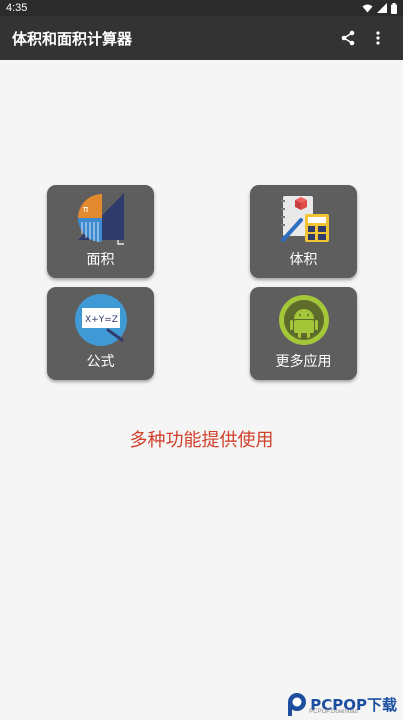 The width and height of the screenshot is (403, 720). I want to click on formula-tile: X+Y=Z 公式, so click(100, 333).